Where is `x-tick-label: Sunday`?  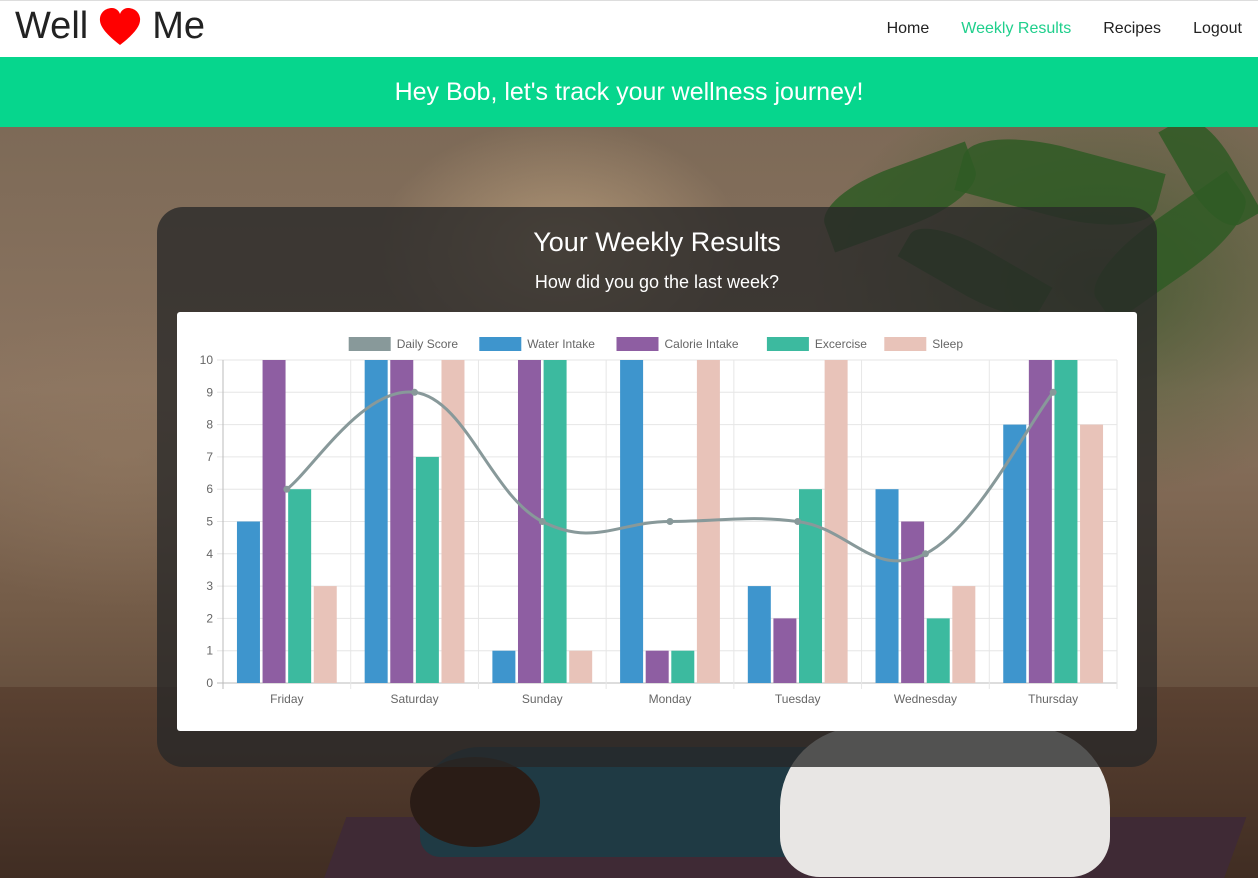
x-tick-label: Sunday is located at coordinates (542, 699).